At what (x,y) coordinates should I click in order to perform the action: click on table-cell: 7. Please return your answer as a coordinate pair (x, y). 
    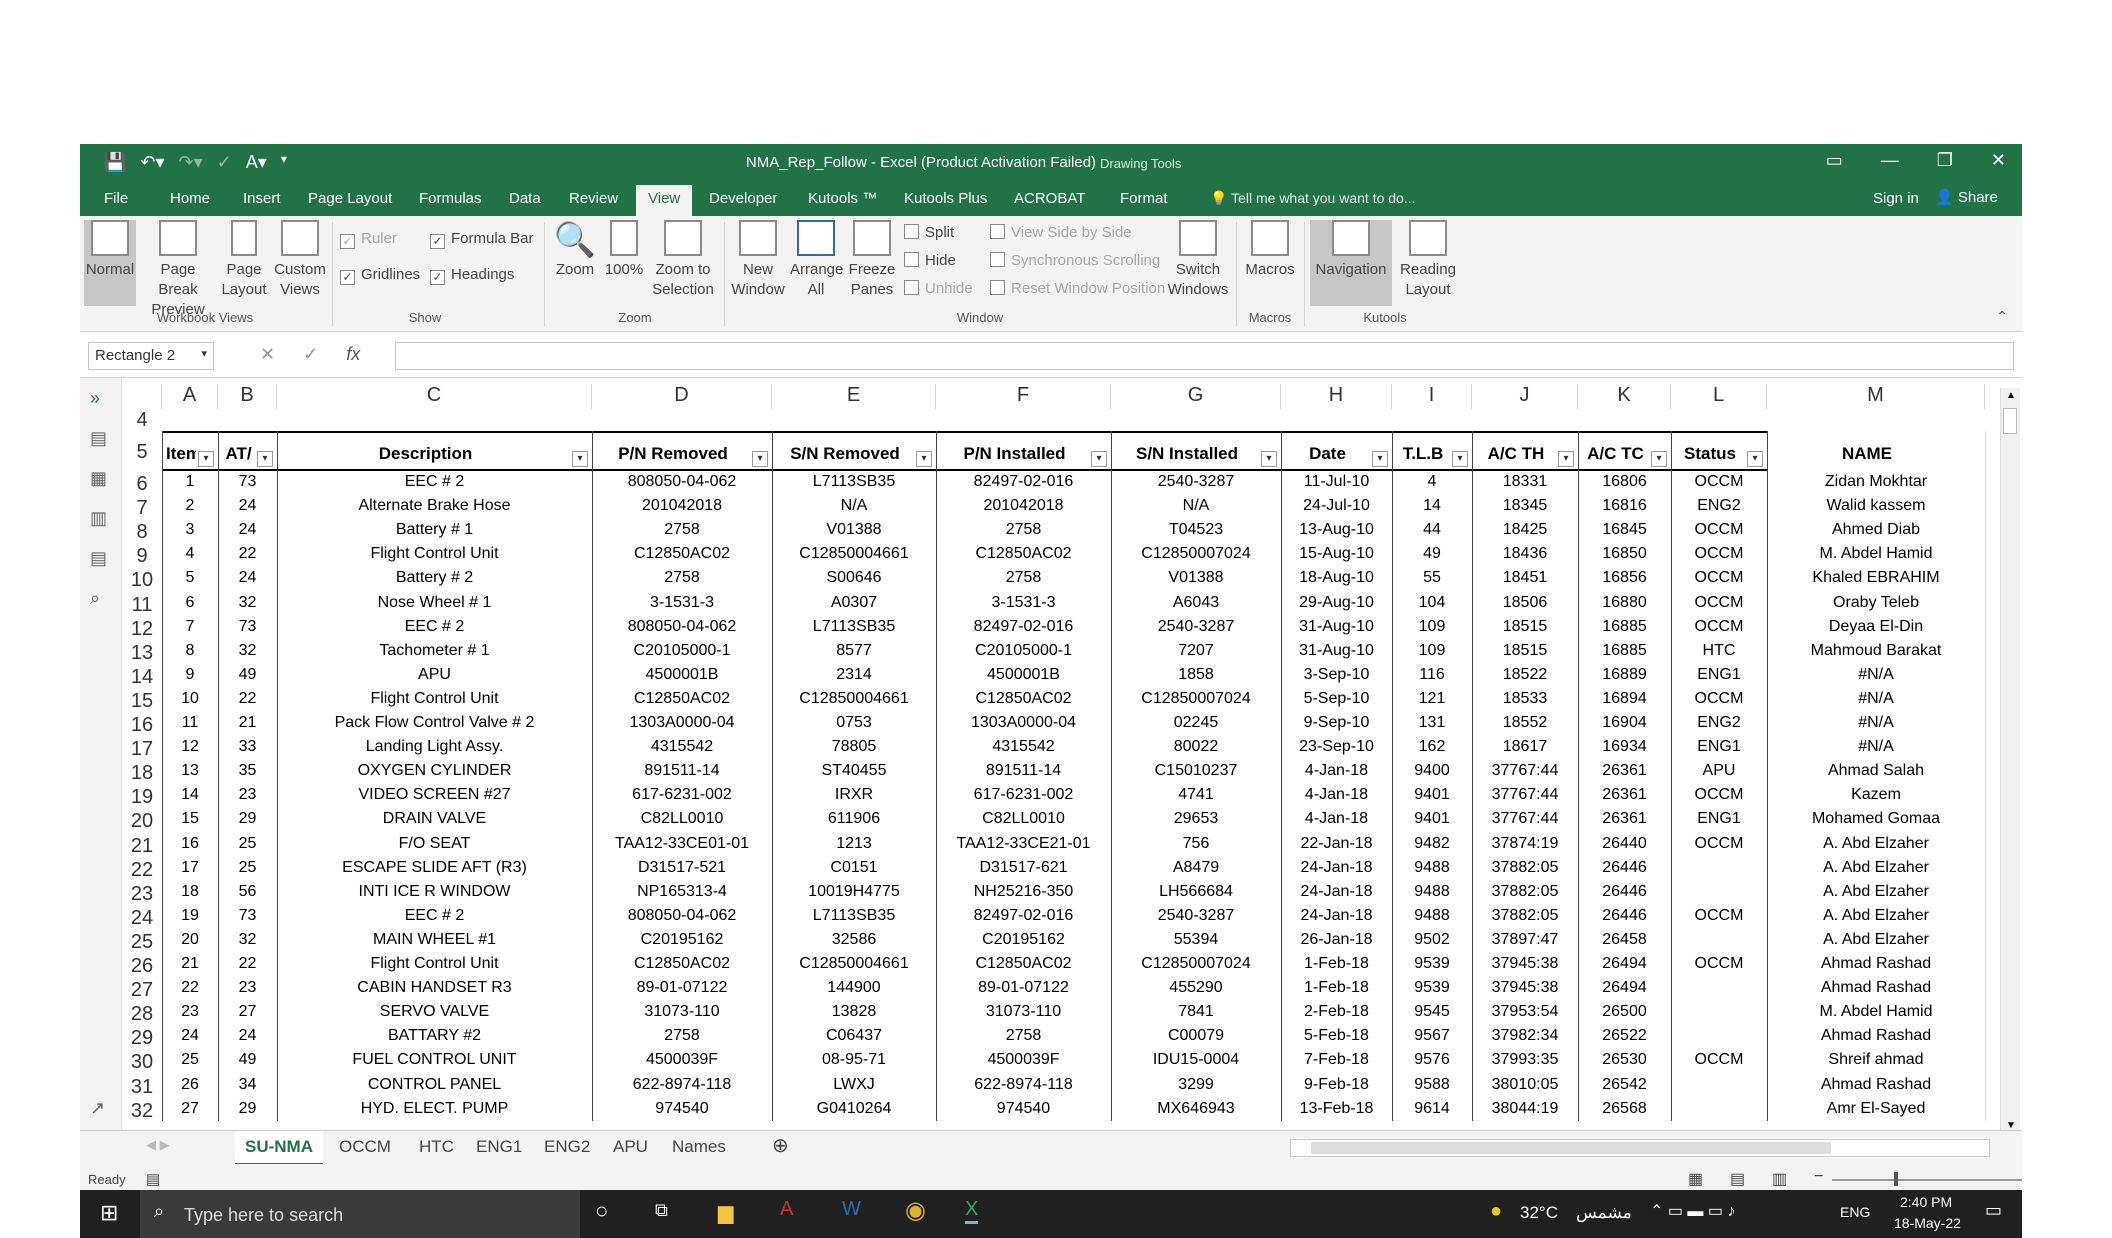
    Looking at the image, I should click on (190, 627).